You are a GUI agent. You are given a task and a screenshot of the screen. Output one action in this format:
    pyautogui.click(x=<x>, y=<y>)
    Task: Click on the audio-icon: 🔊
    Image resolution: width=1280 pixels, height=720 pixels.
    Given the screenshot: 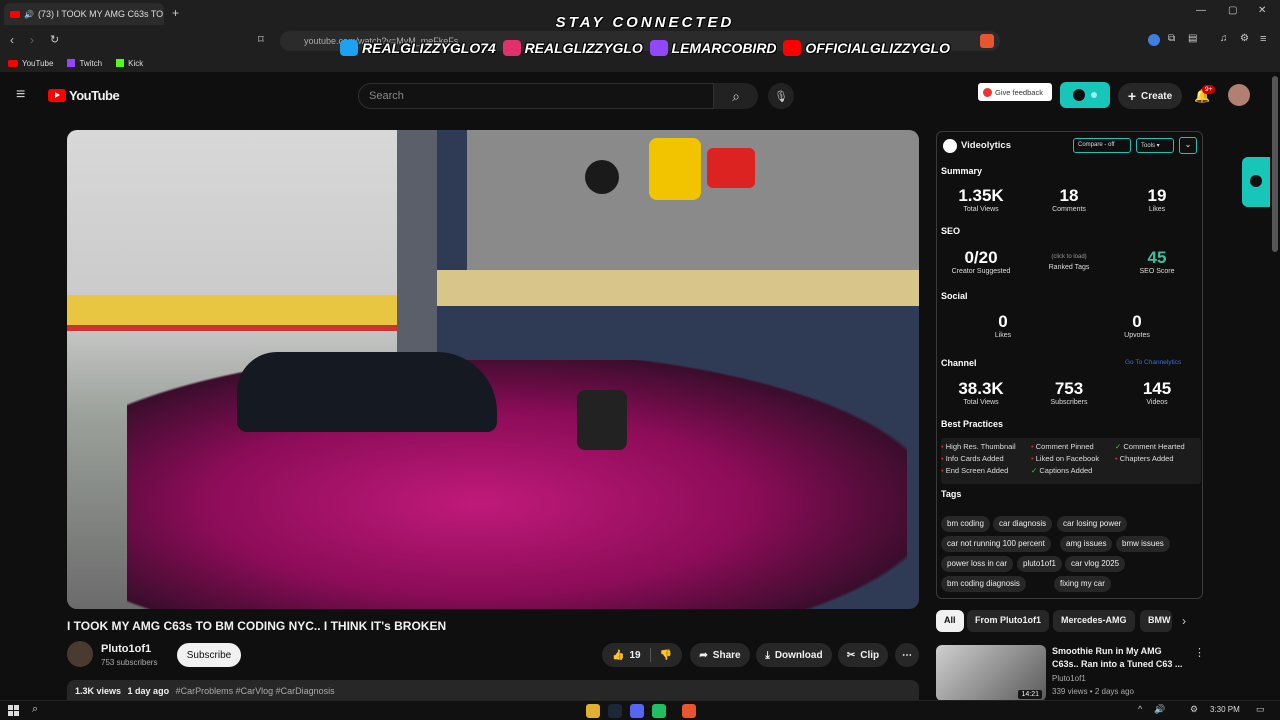 What is the action you would take?
    pyautogui.click(x=29, y=14)
    